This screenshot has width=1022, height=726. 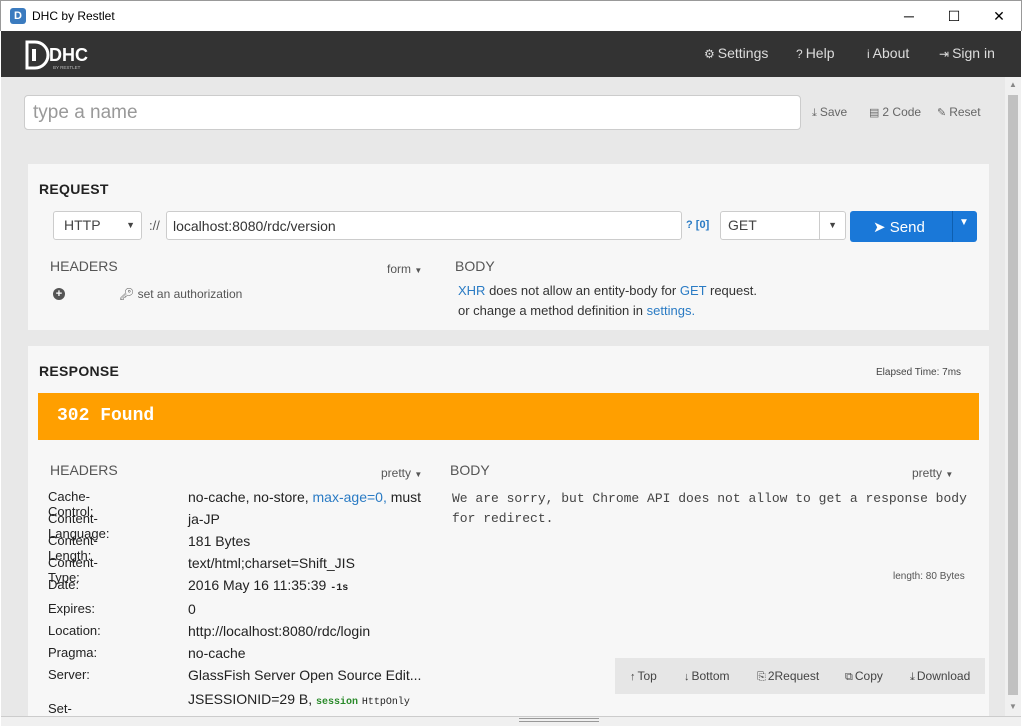 What do you see at coordinates (508, 416) in the screenshot?
I see `status-banner: 302 Found` at bounding box center [508, 416].